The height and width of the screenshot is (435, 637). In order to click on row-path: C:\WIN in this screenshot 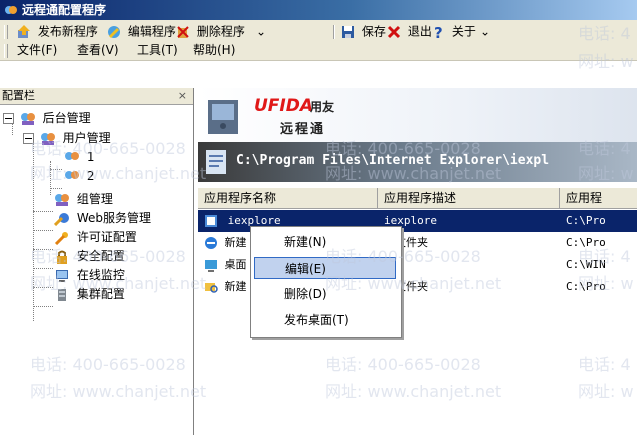, I will do `click(586, 264)`.